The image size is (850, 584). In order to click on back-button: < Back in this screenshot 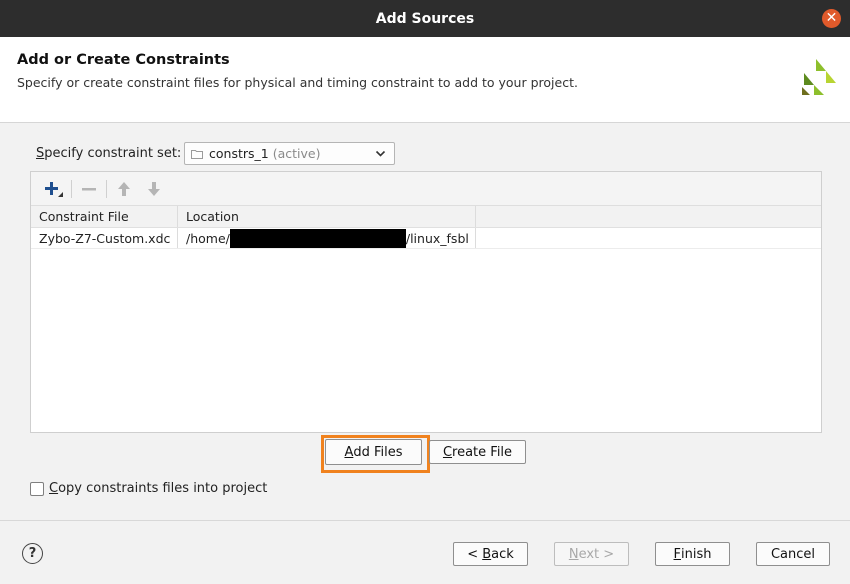, I will do `click(490, 554)`.